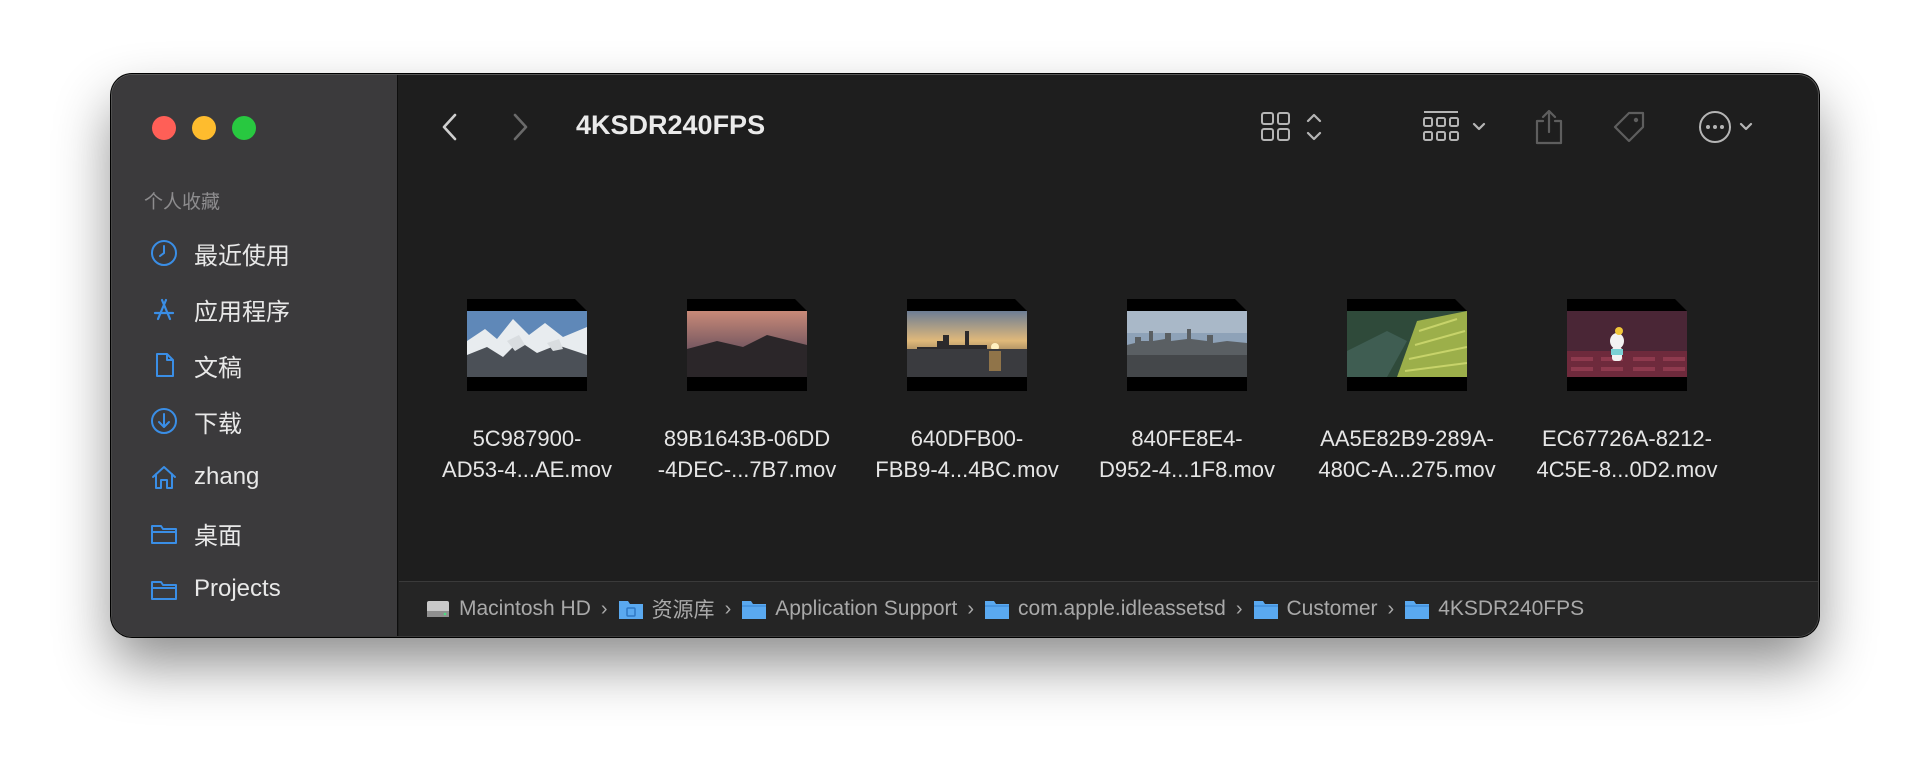 The height and width of the screenshot is (784, 1930). What do you see at coordinates (508, 609) in the screenshot?
I see `path-item-macintosh-hd: Macintosh HD` at bounding box center [508, 609].